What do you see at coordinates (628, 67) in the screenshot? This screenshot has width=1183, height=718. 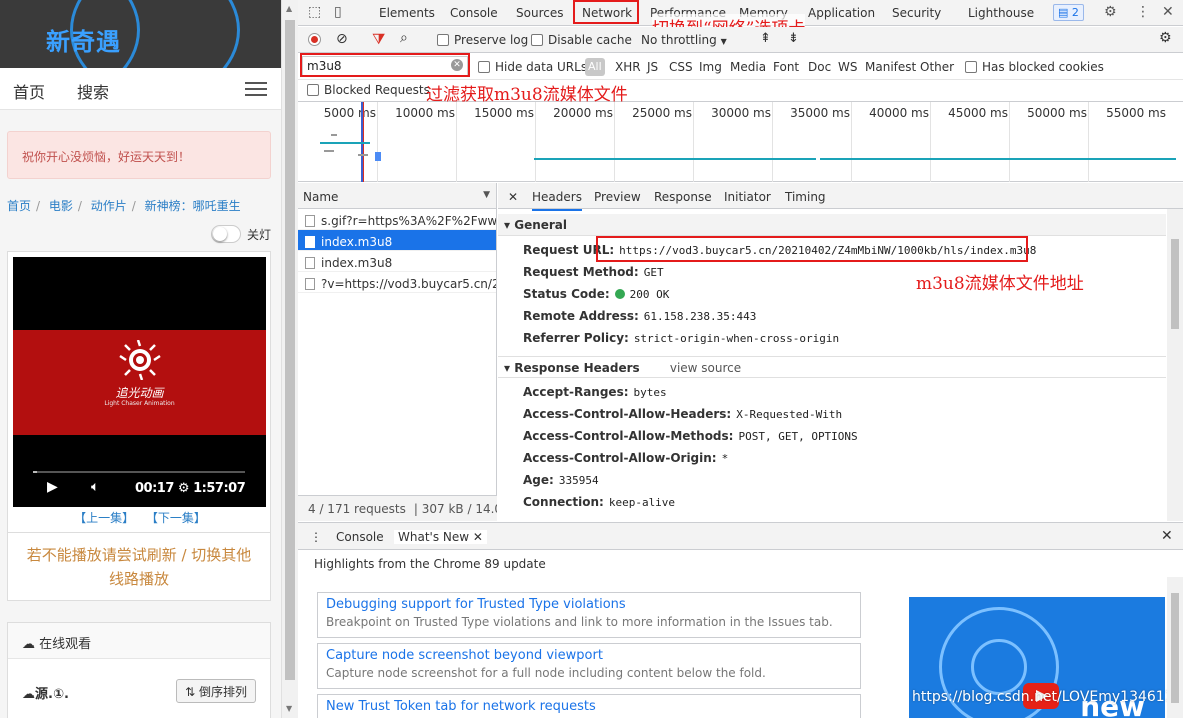 I see `filter-type-xhr: XHR` at bounding box center [628, 67].